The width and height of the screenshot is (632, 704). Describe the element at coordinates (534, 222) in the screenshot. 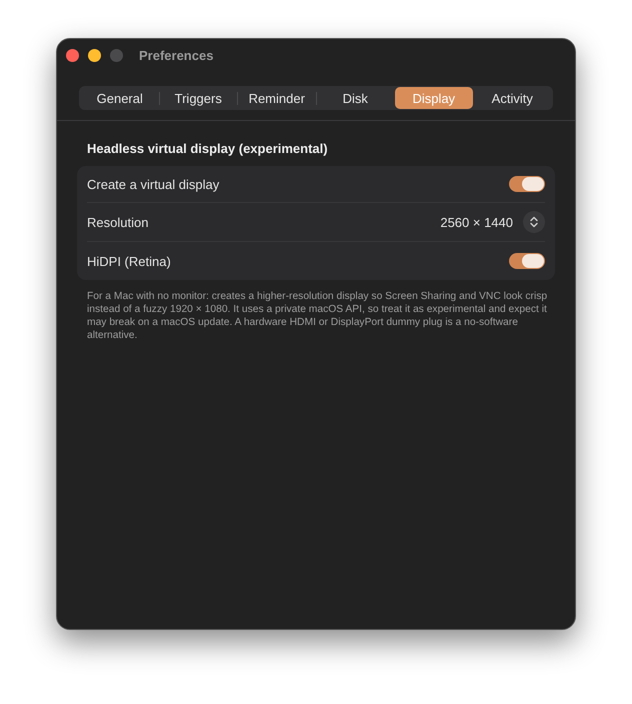

I see `stepper-icon` at that location.